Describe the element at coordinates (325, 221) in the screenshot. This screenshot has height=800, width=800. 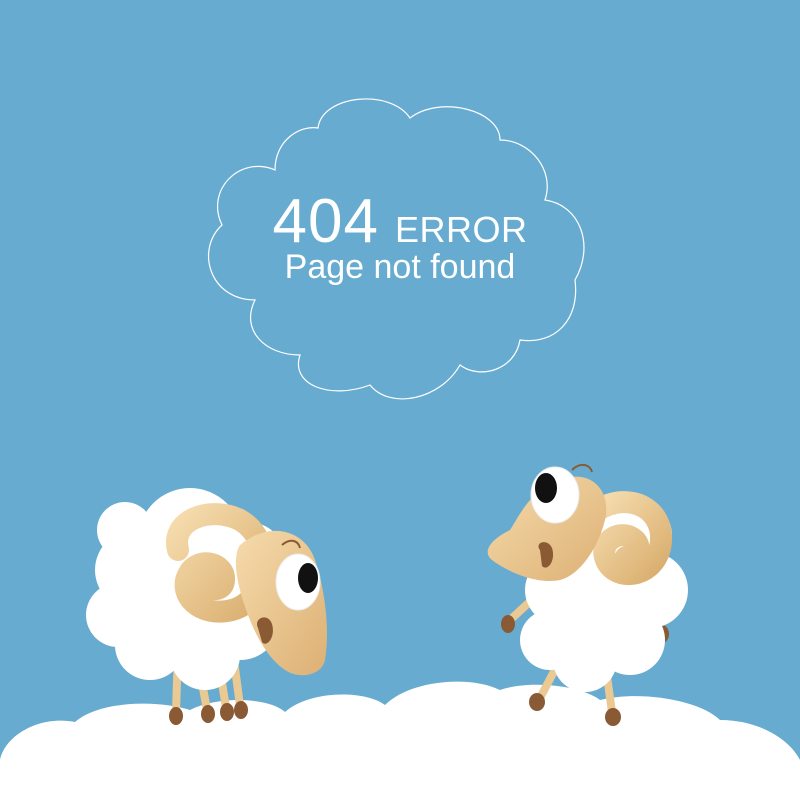
I see `error-code: 404` at that location.